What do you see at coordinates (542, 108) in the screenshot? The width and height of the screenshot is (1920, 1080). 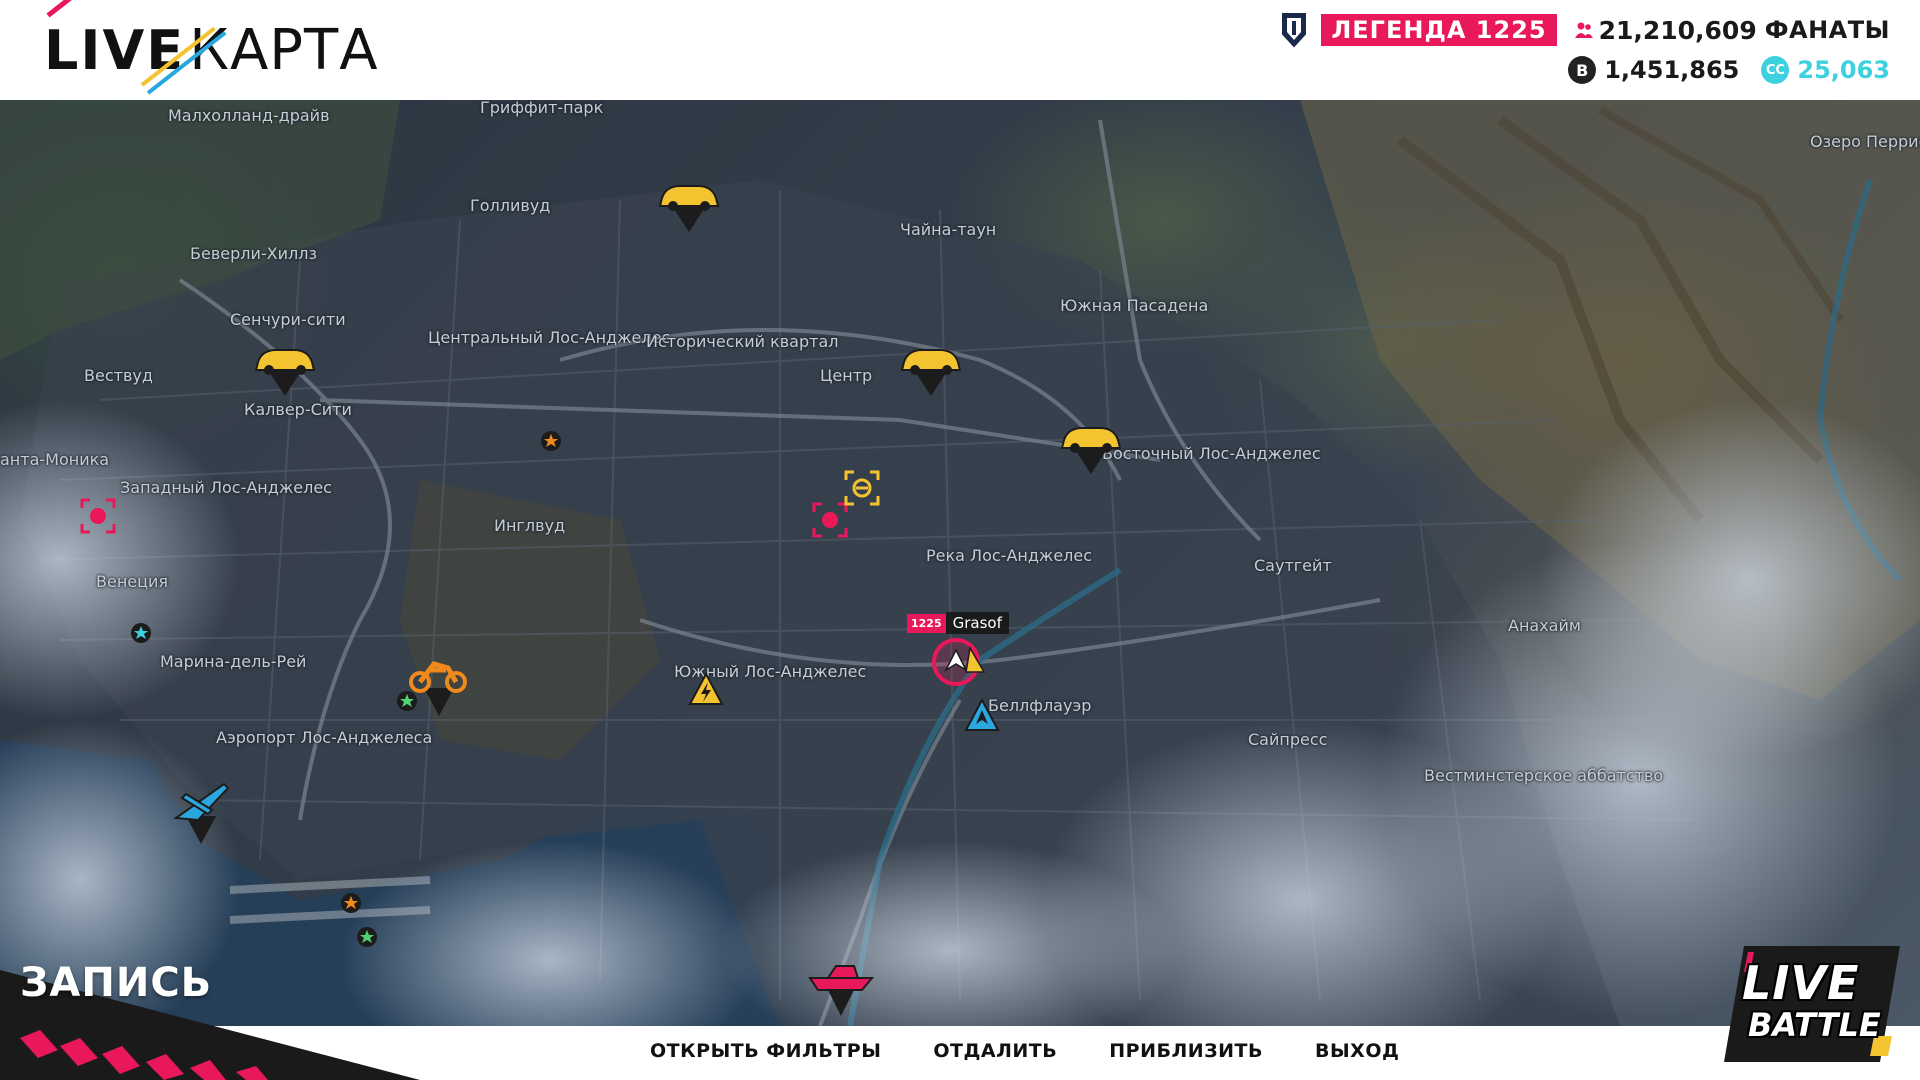 I see `place-label: Гриффит-парк` at bounding box center [542, 108].